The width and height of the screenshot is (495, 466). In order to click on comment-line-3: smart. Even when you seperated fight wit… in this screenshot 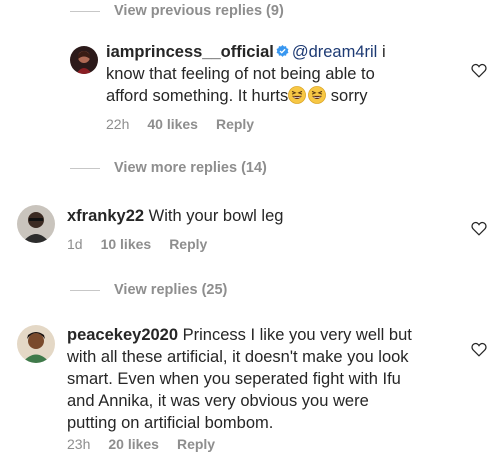, I will do `click(234, 379)`.